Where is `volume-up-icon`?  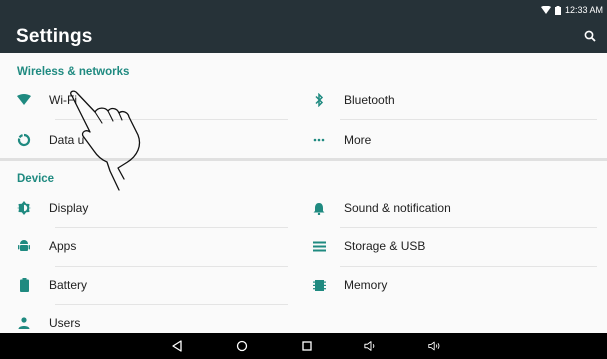
volume-up-icon is located at coordinates (435, 346).